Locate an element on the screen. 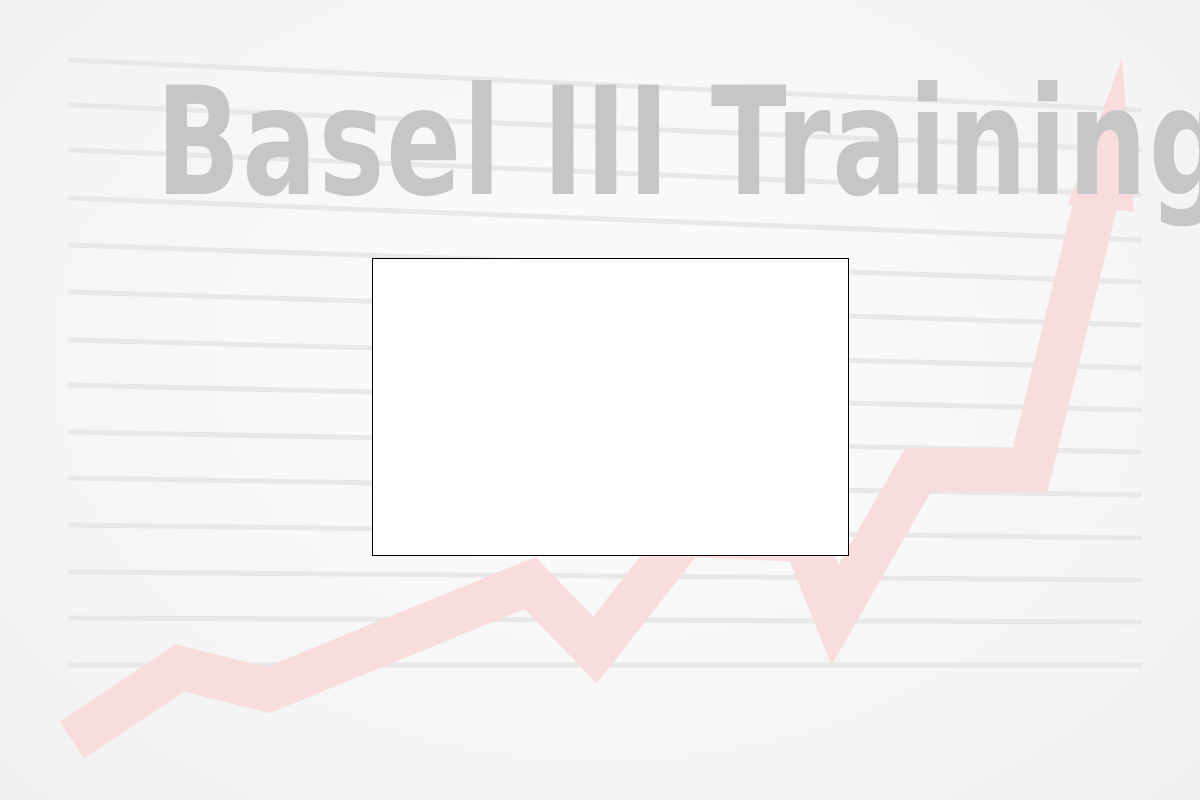 The width and height of the screenshot is (1200, 800). content-placeholder-frame is located at coordinates (610, 407).